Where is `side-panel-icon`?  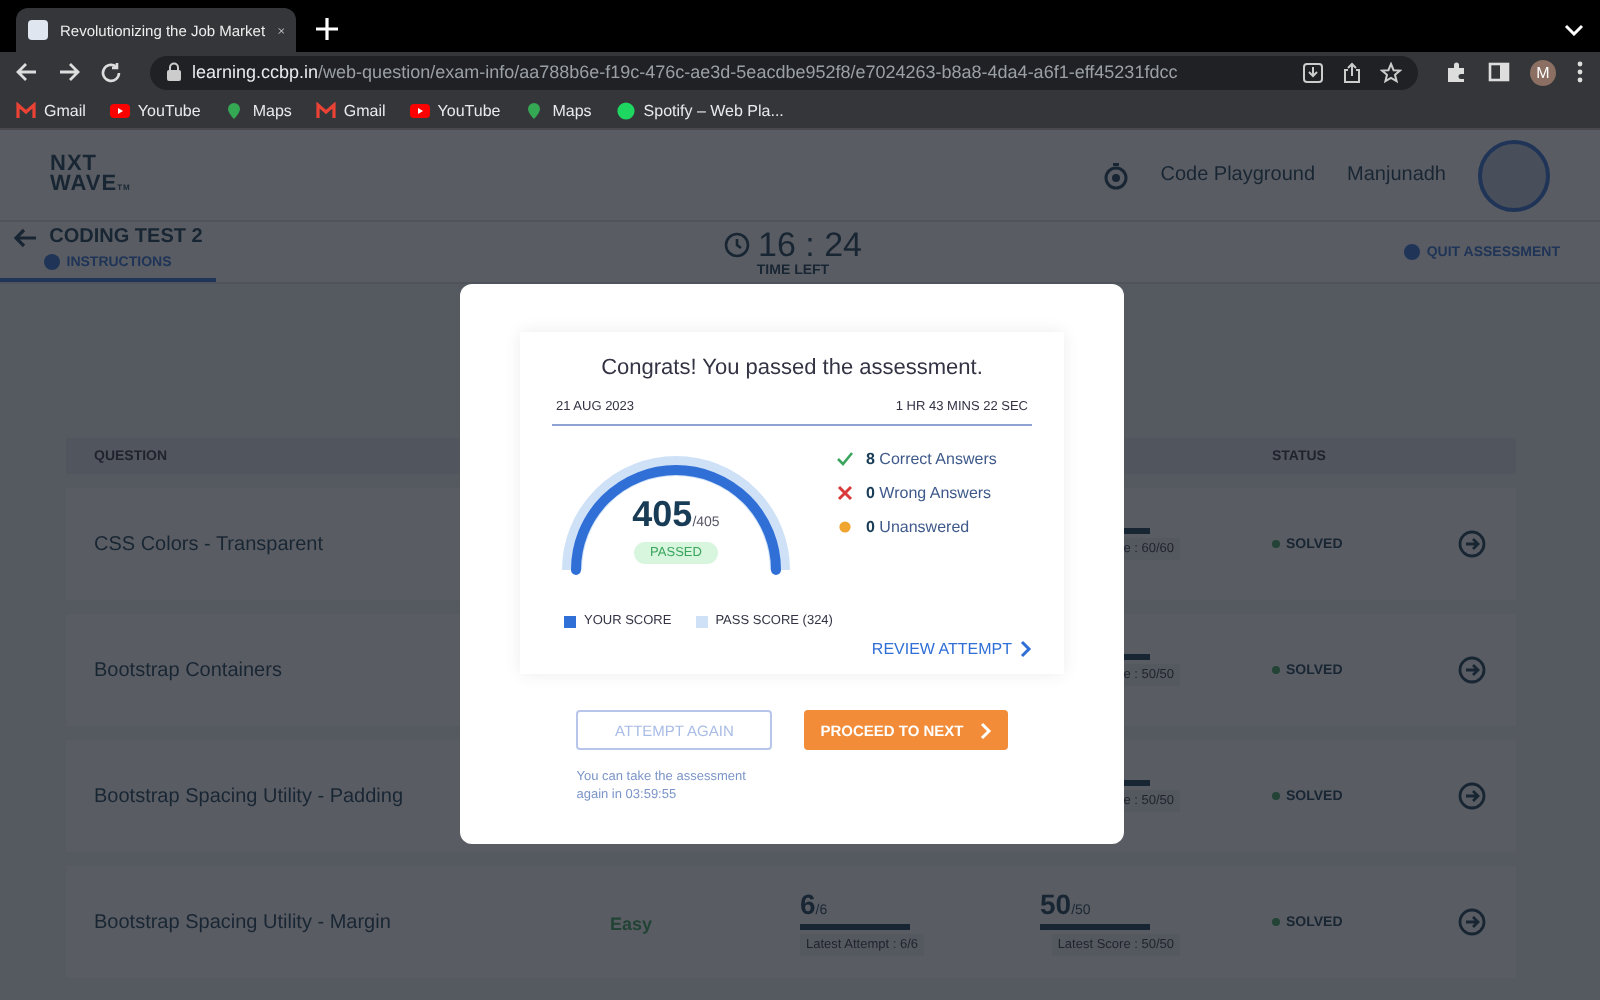
side-panel-icon is located at coordinates (1499, 72).